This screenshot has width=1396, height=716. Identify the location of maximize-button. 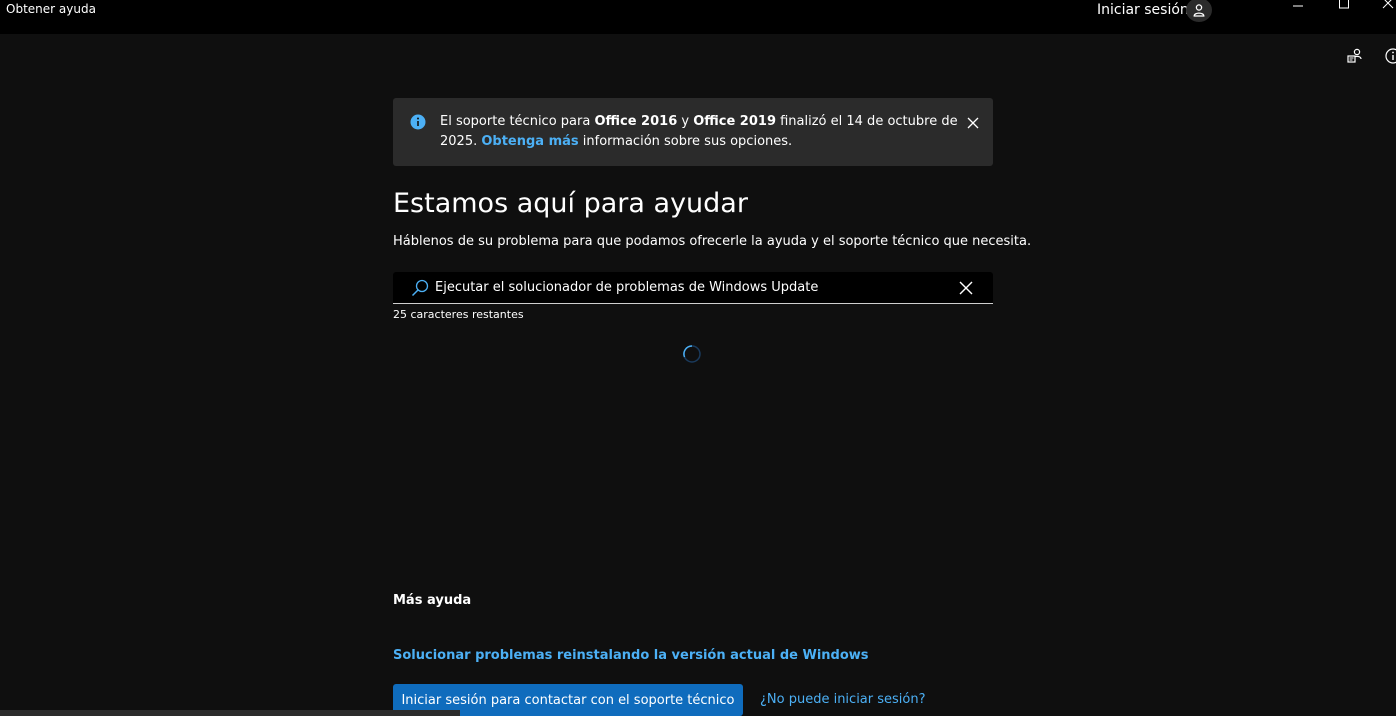
(1344, 4).